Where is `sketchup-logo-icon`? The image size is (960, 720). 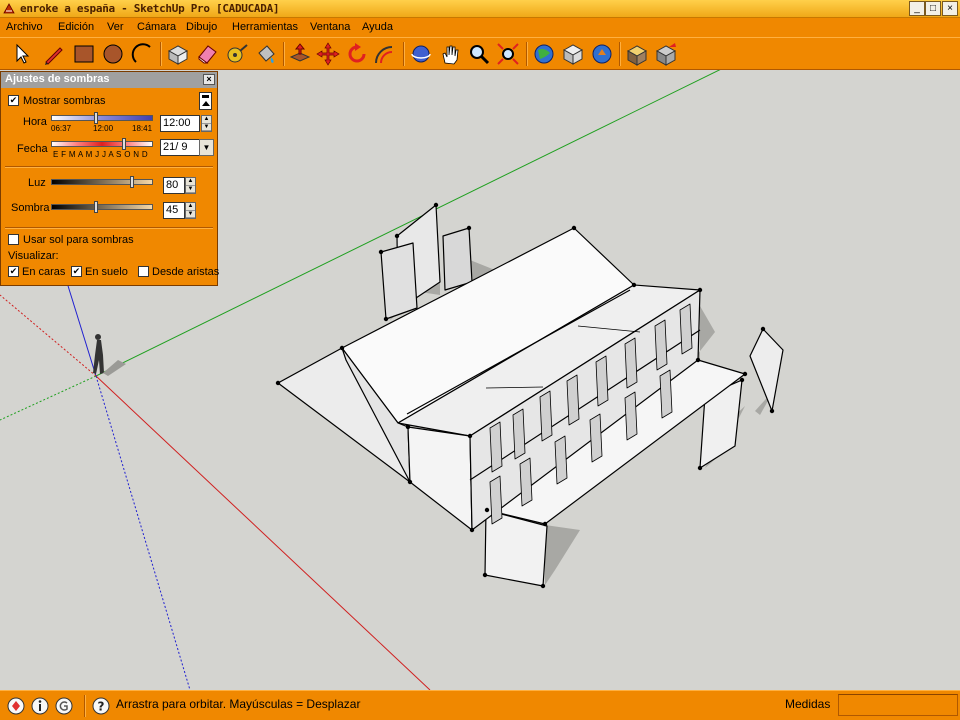
sketchup-logo-icon is located at coordinates (9, 8).